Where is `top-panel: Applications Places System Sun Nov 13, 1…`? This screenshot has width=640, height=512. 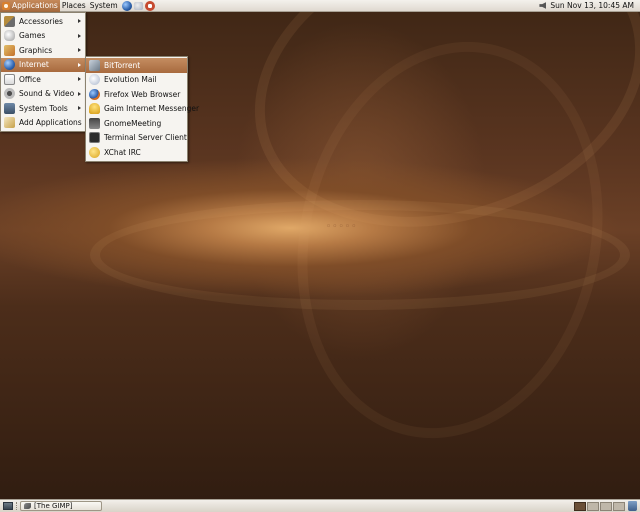 top-panel: Applications Places System Sun Nov 13, 1… is located at coordinates (320, 6).